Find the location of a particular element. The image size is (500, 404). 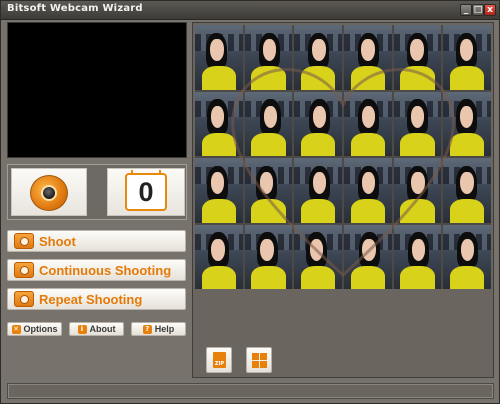

help-label: Help is located at coordinates (164, 329).